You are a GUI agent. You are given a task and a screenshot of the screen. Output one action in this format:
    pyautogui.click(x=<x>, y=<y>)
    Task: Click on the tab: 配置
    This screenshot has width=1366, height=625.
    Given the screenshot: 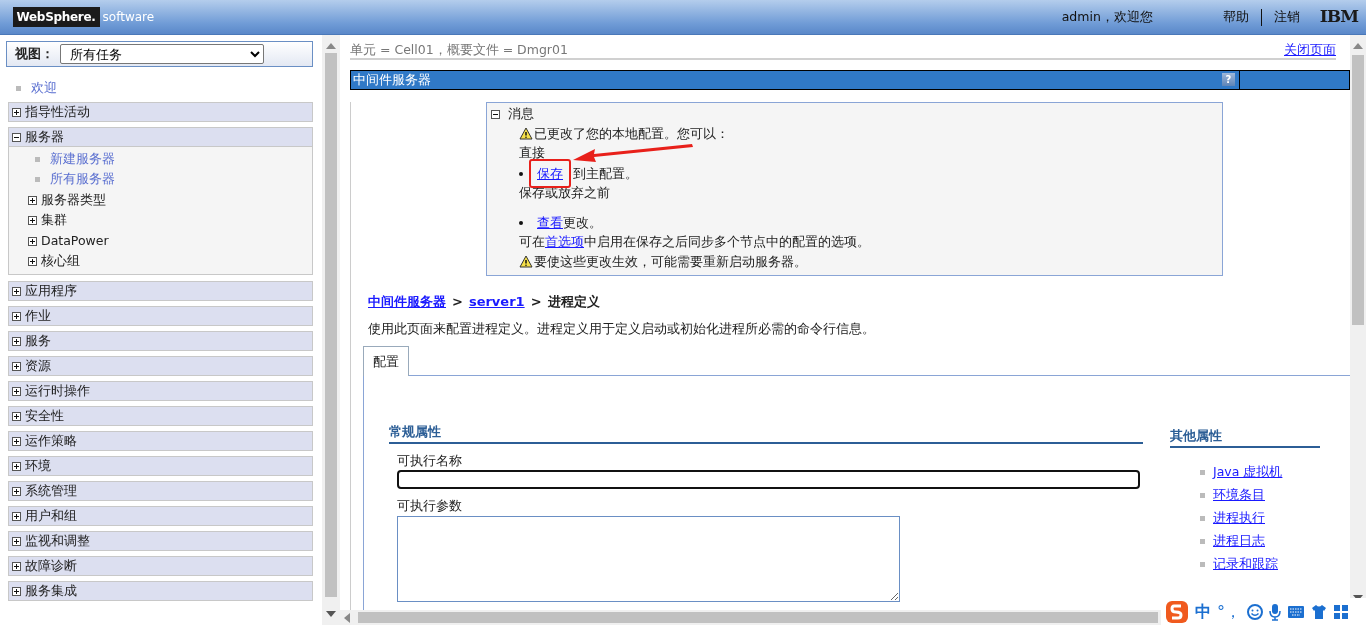 What is the action you would take?
    pyautogui.click(x=386, y=361)
    